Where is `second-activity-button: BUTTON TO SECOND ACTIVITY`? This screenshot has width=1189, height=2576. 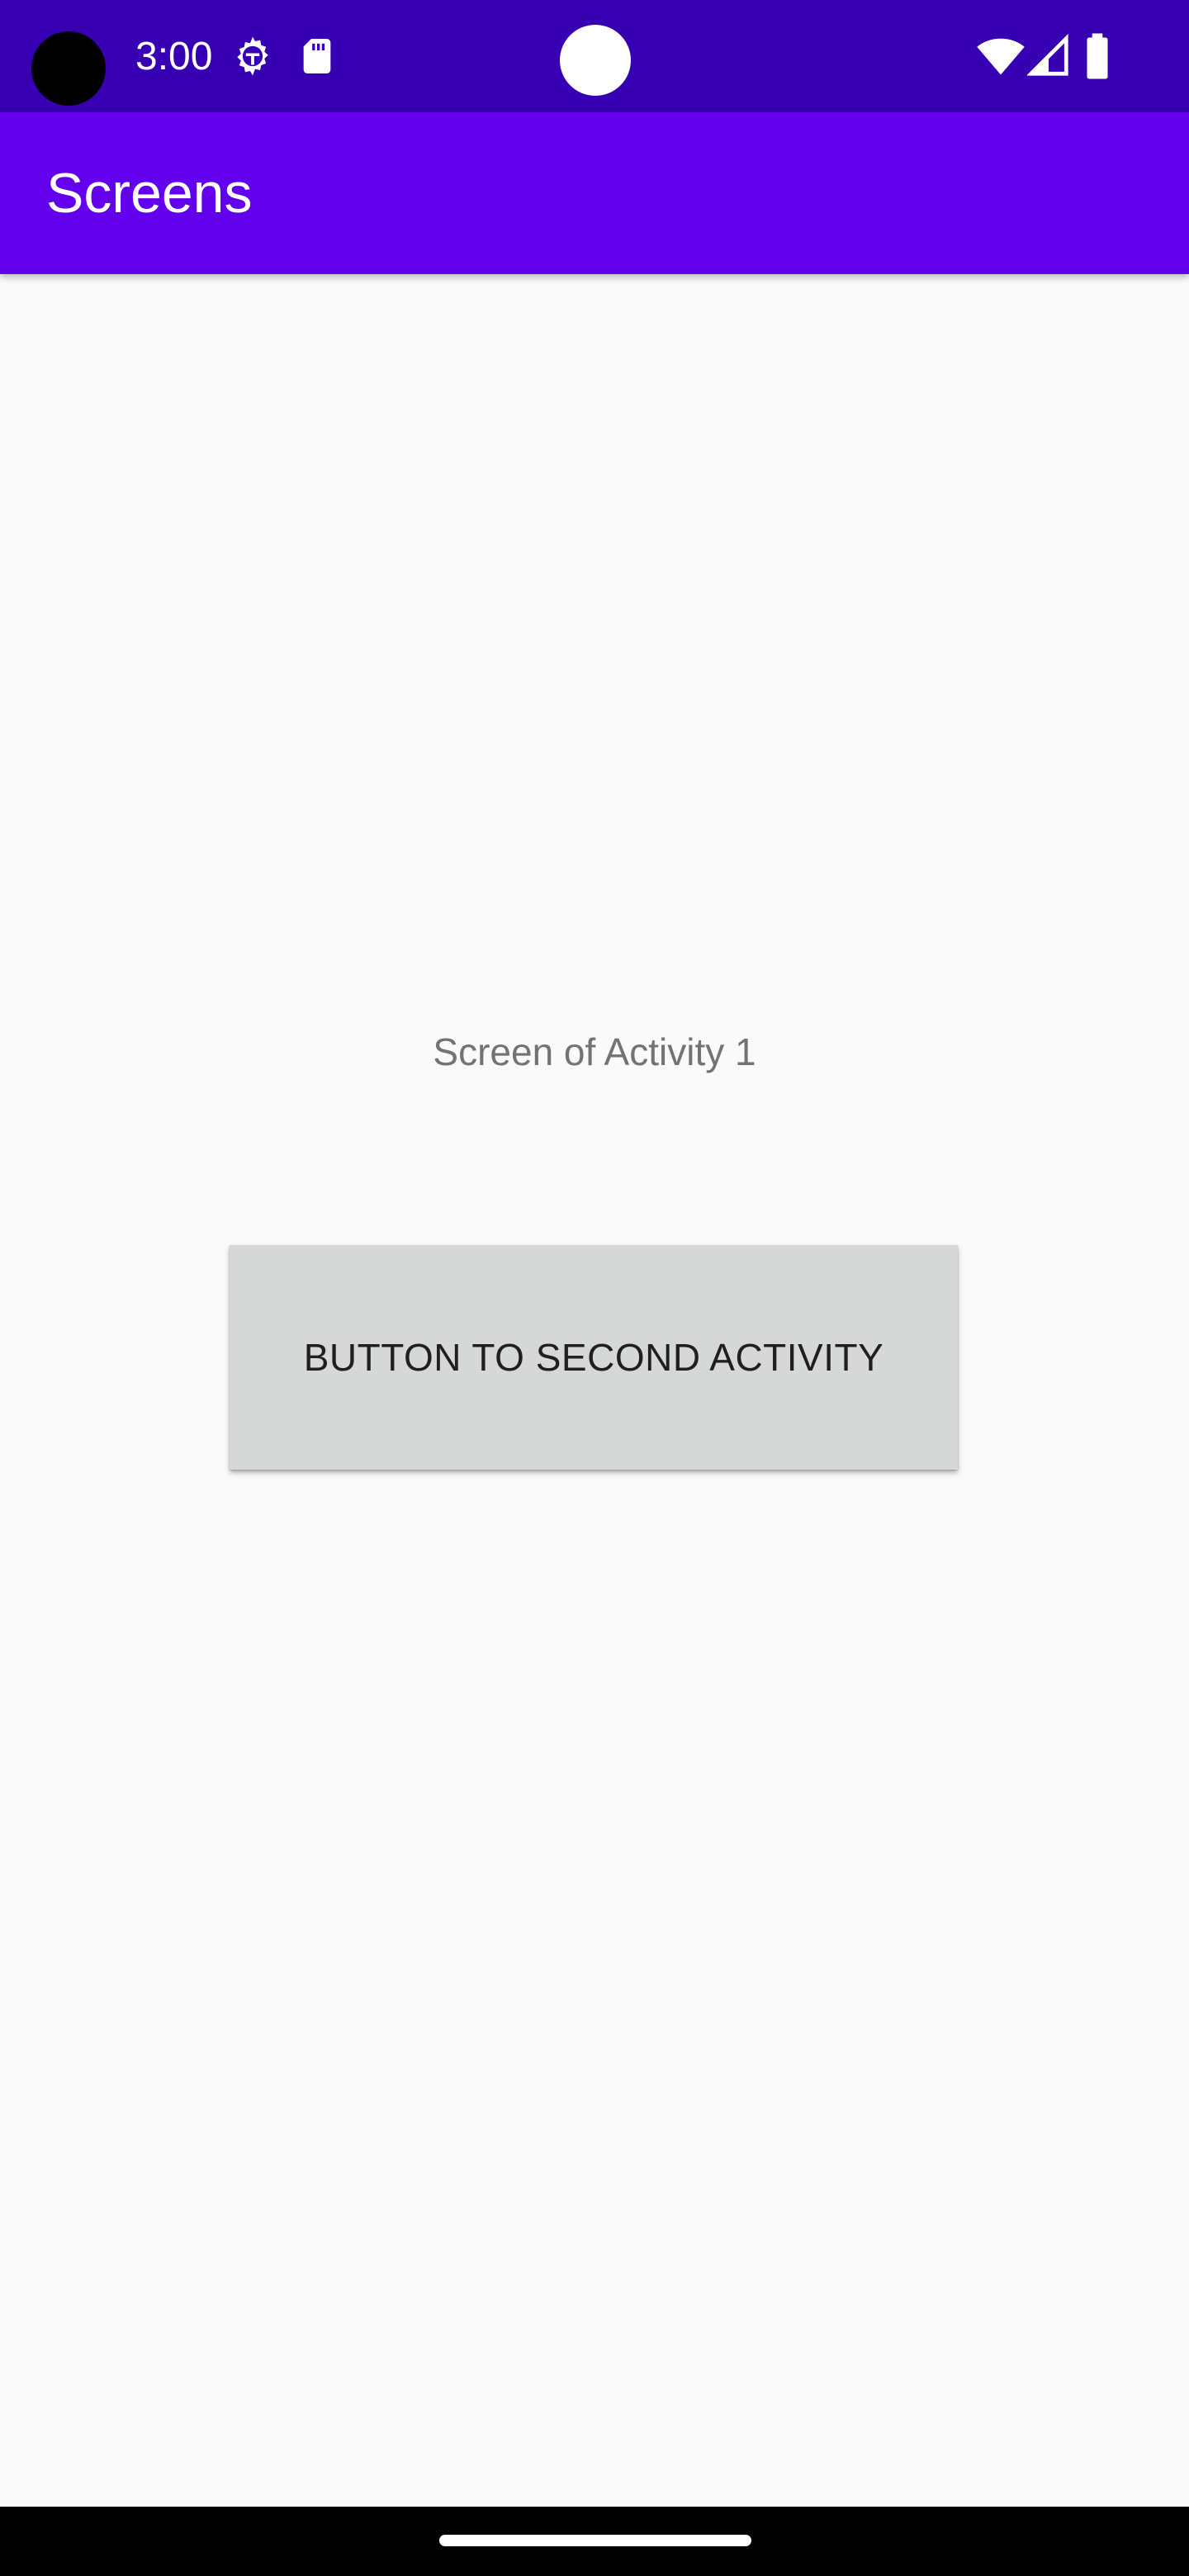
second-activity-button: BUTTON TO SECOND ACTIVITY is located at coordinates (594, 1357).